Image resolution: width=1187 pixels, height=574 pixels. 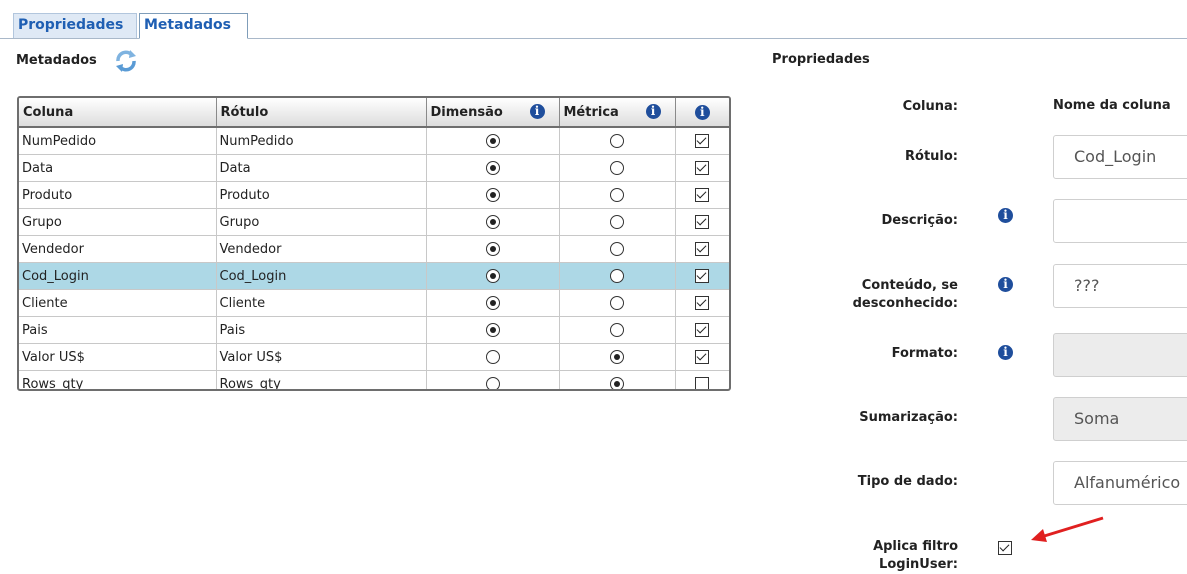 I want to click on descricao-input, so click(x=1120, y=221).